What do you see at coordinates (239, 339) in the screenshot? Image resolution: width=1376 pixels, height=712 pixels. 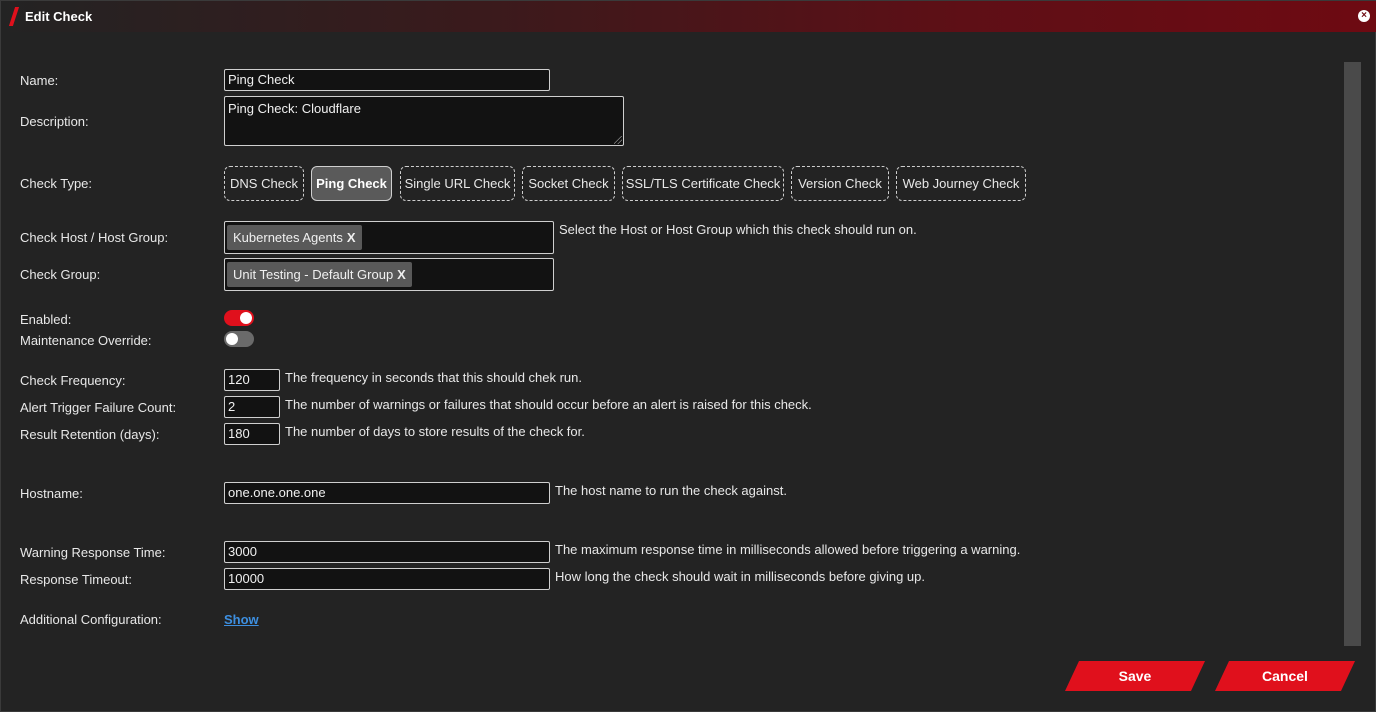 I see `maintenance-override-toggle` at bounding box center [239, 339].